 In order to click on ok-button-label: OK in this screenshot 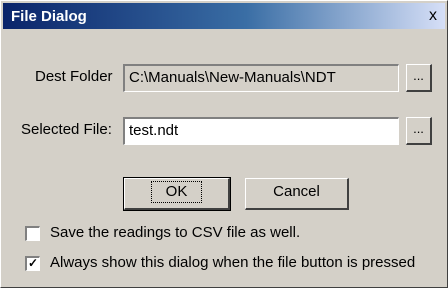, I will do `click(176, 192)`.